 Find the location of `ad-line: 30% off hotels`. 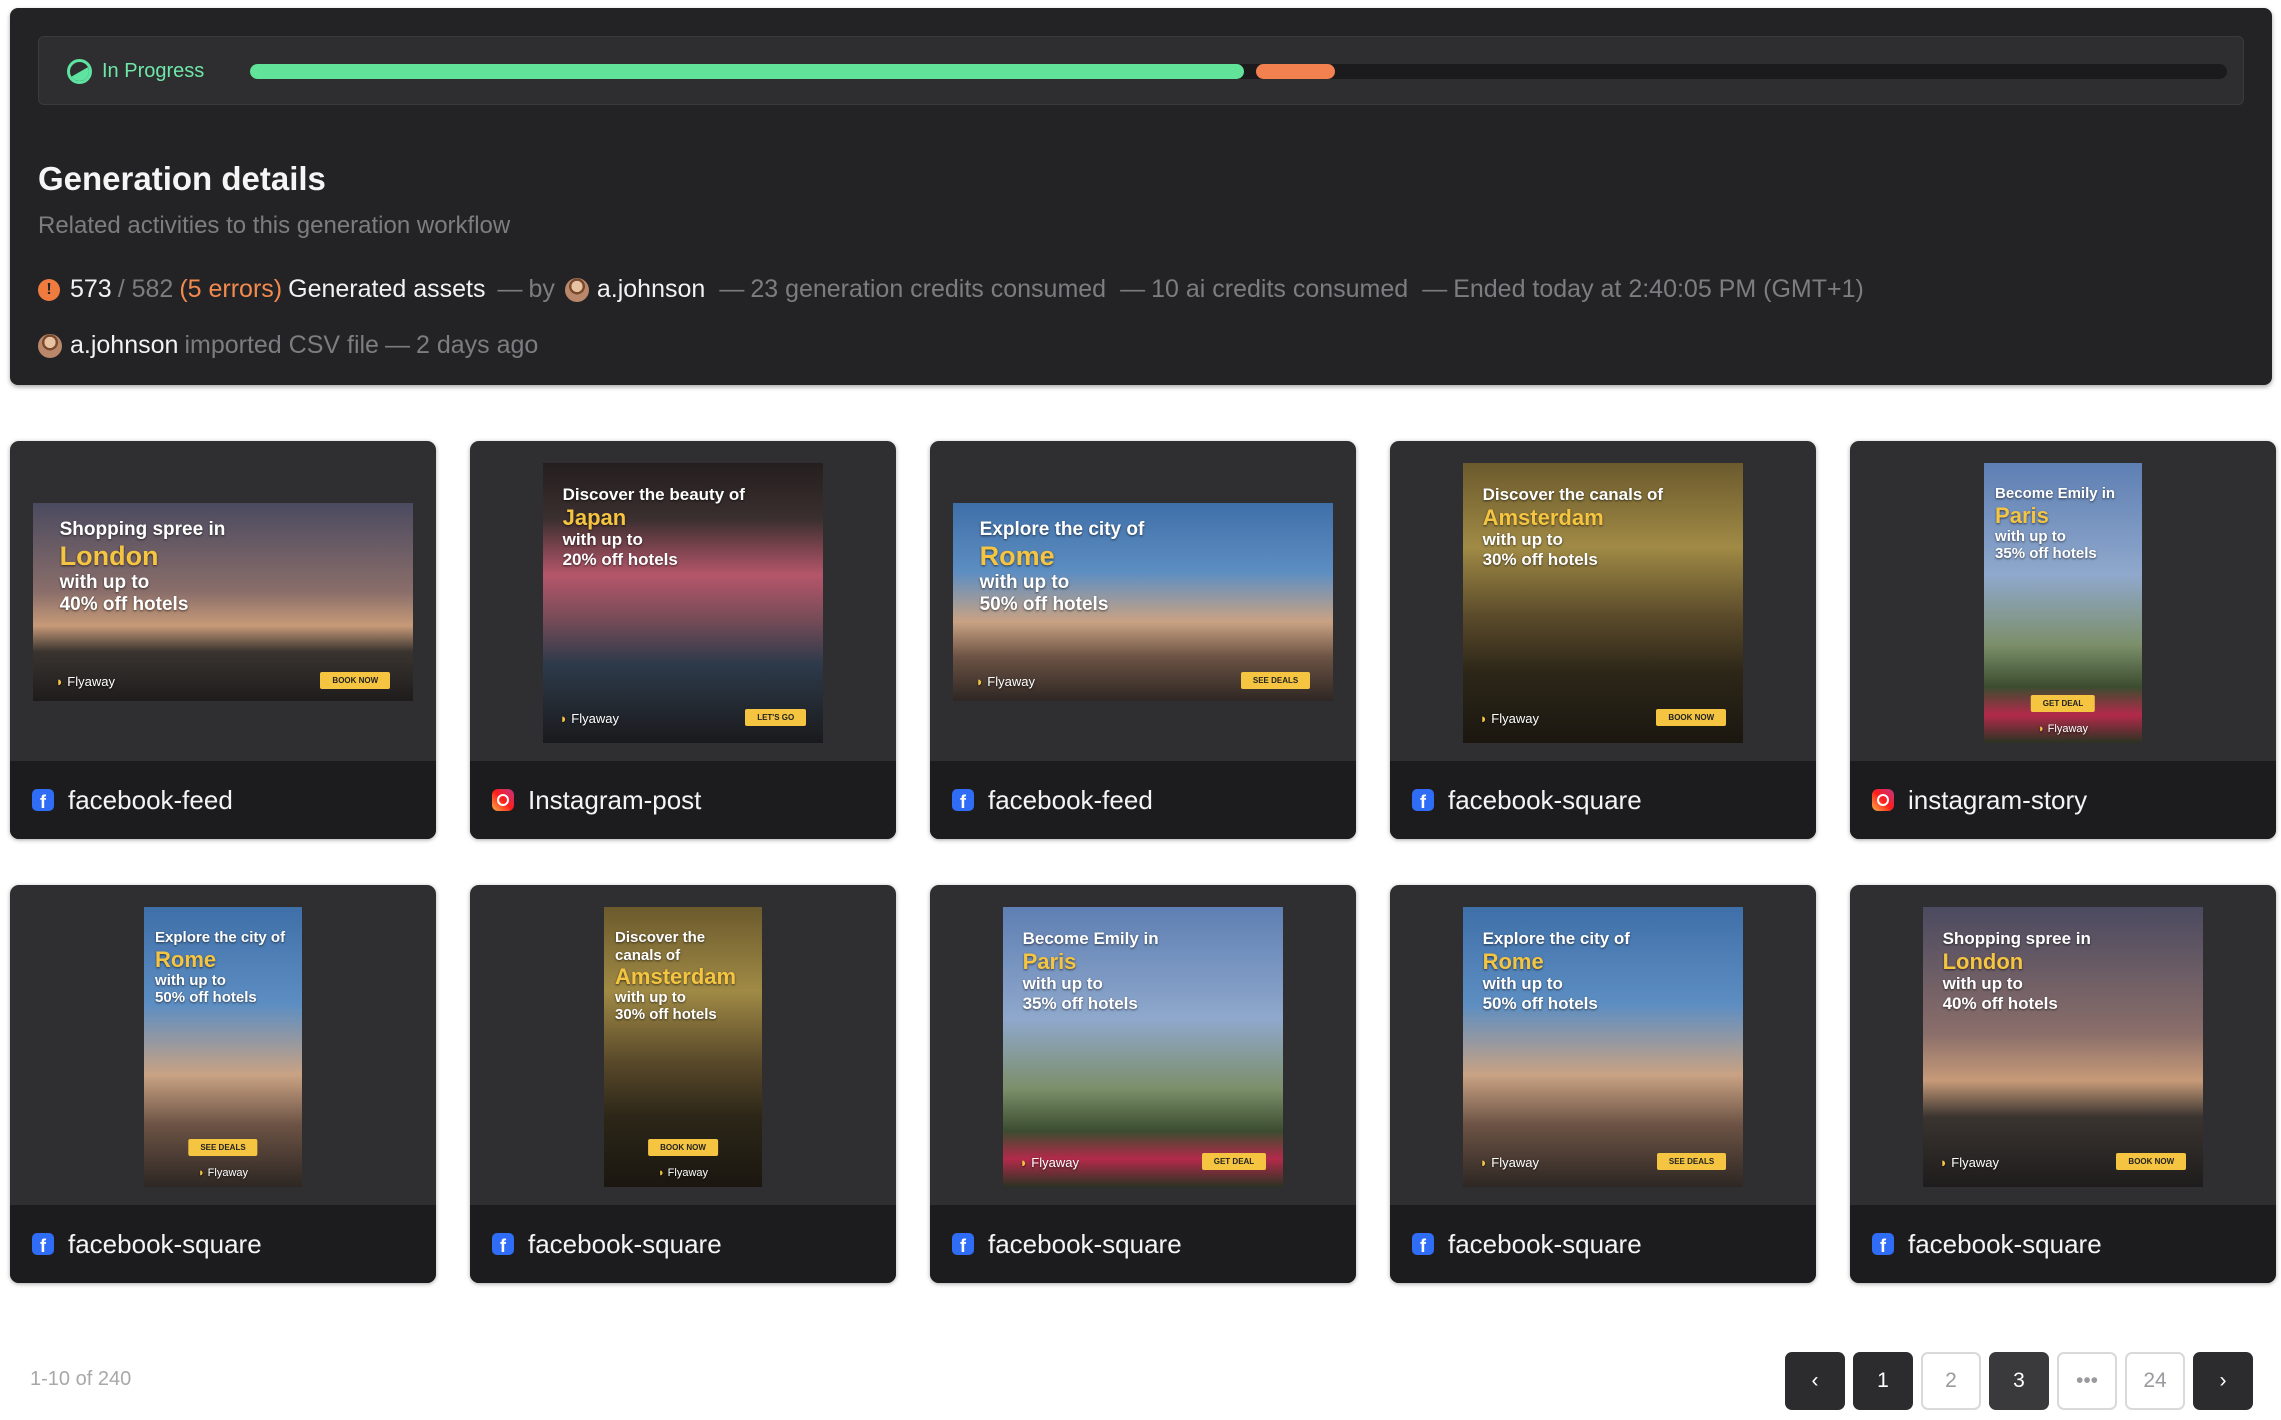

ad-line: 30% off hotels is located at coordinates (666, 1015).